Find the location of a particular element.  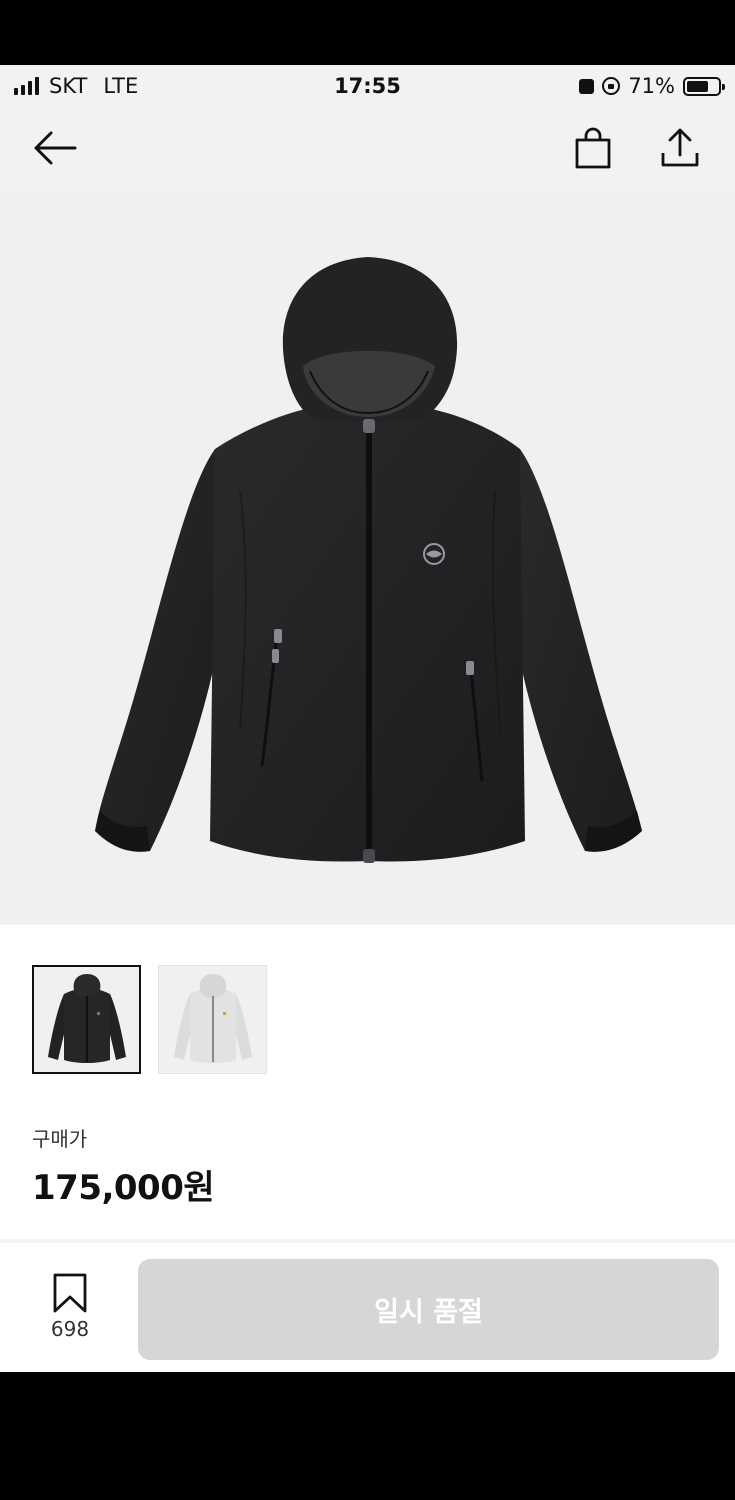

recording-icon is located at coordinates (587, 86).